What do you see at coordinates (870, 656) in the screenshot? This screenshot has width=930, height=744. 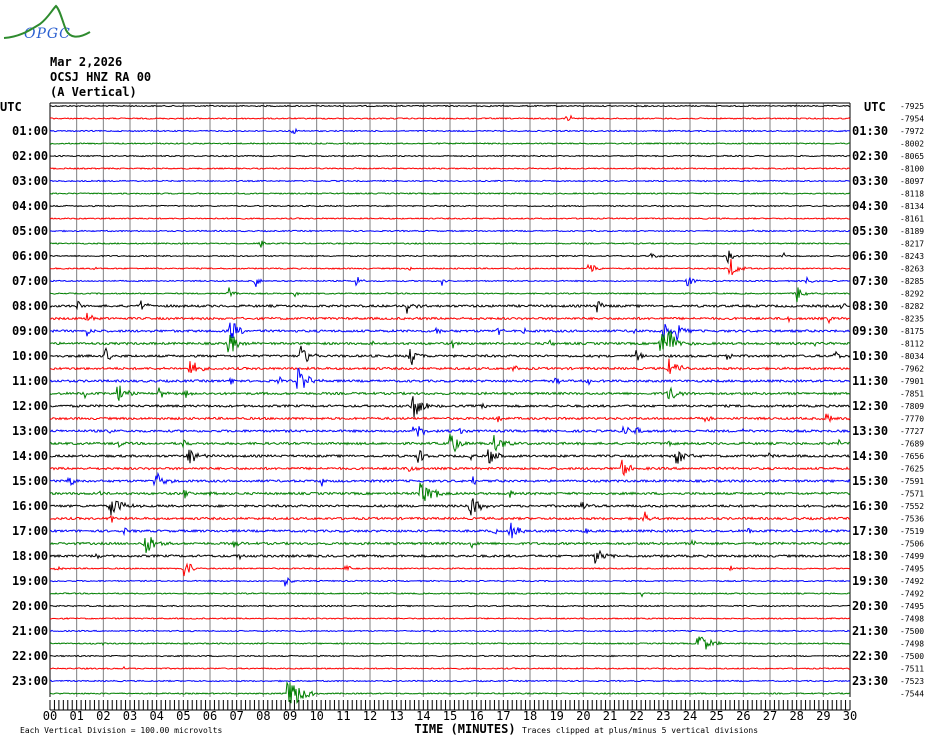 I see `right-time-label: 22:30` at bounding box center [870, 656].